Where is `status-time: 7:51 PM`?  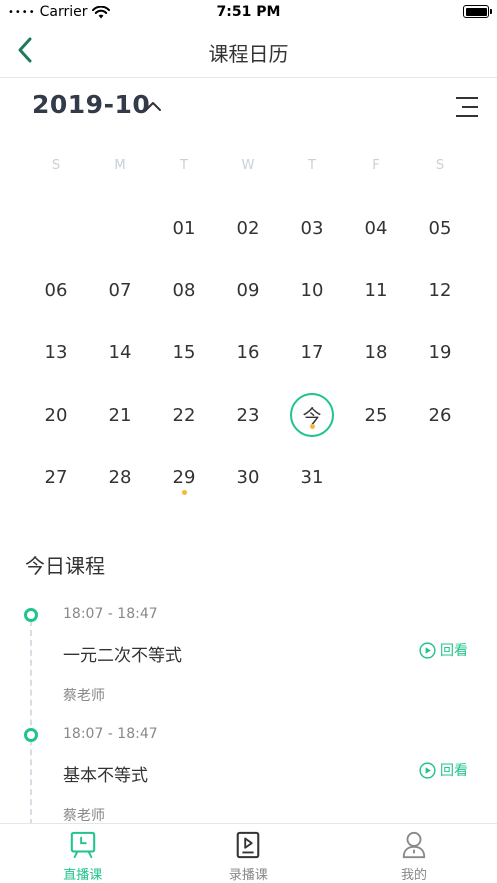
status-time: 7:51 PM is located at coordinates (248, 12).